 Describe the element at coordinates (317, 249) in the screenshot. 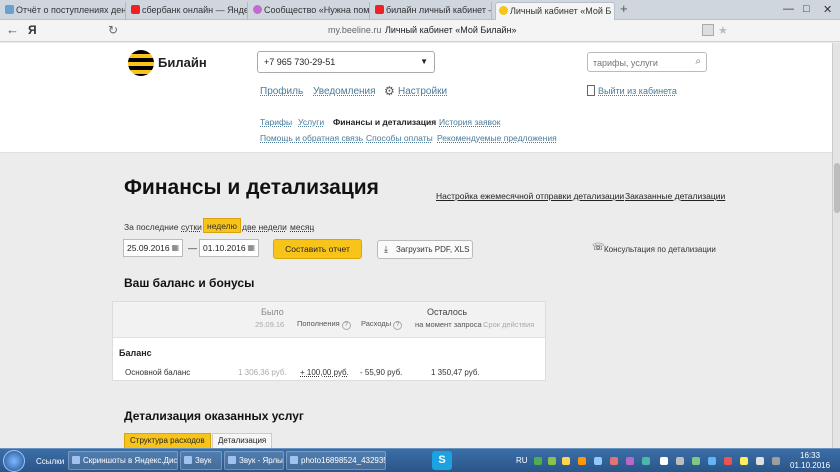

I see `make-report-button: Составить отчет` at that location.